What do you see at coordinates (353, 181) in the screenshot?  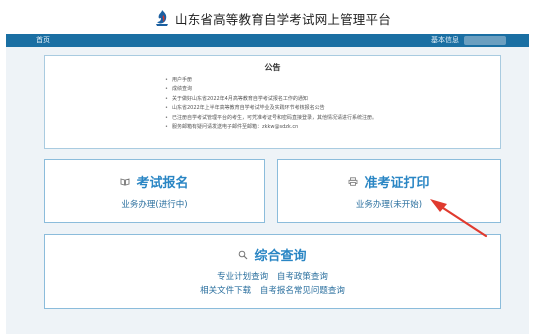 I see `printer-icon` at bounding box center [353, 181].